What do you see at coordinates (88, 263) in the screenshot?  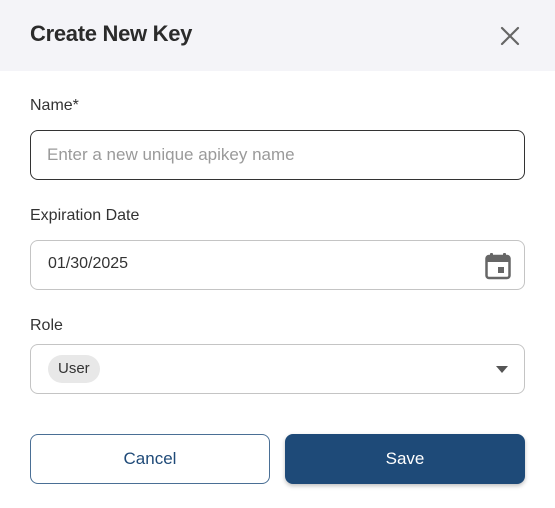 I see `expiration-date-value: 01/30/2025` at bounding box center [88, 263].